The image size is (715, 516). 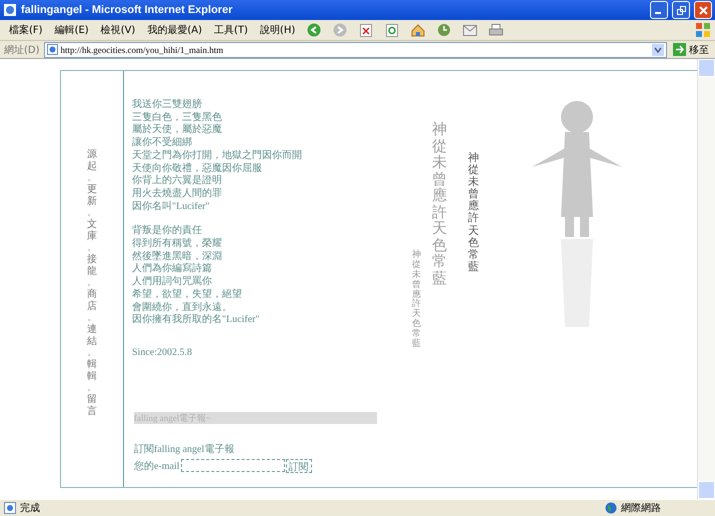 I want to click on globe-icon, so click(x=611, y=508).